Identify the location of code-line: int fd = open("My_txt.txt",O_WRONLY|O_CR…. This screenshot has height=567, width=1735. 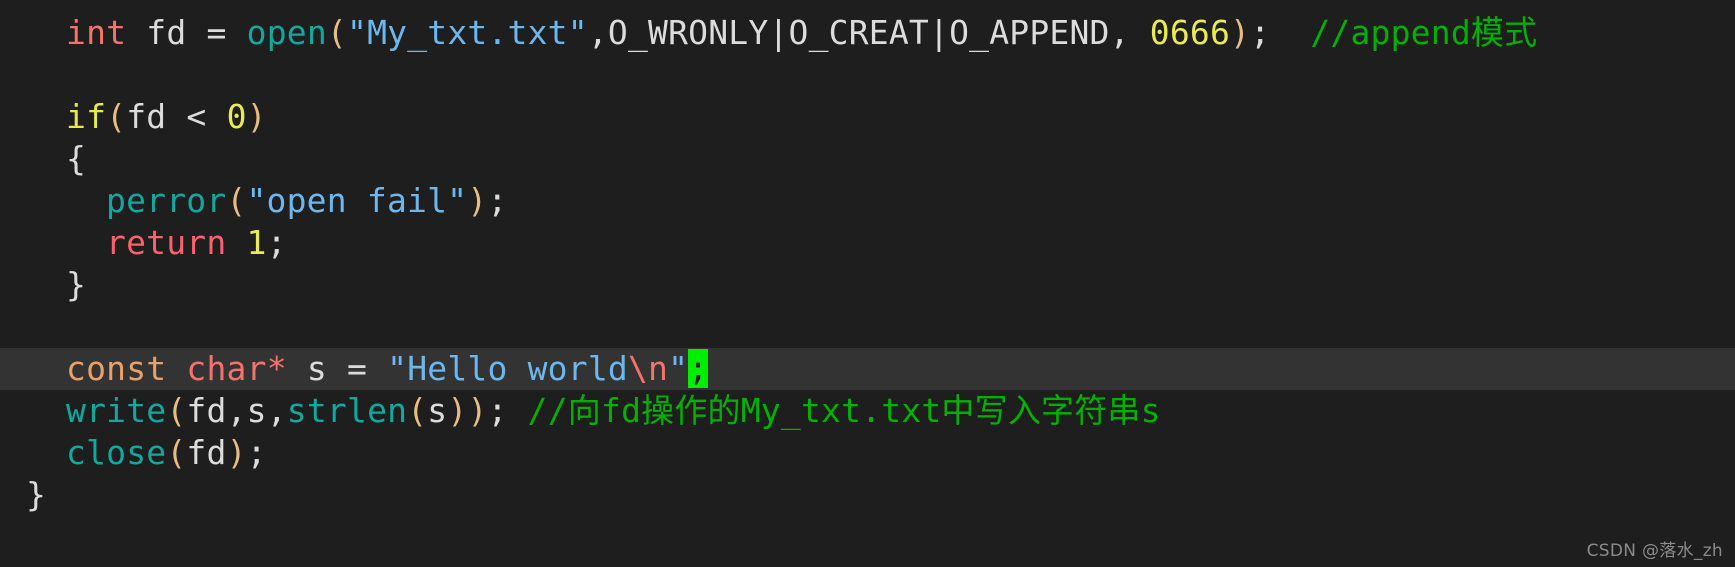
(867, 33).